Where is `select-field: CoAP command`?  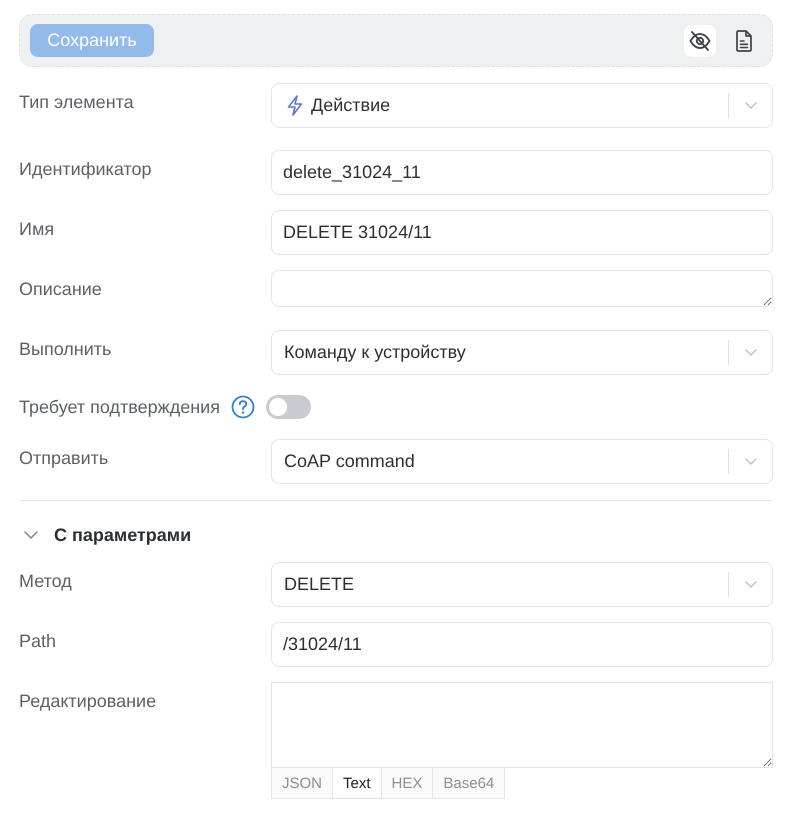
select-field: CoAP command is located at coordinates (522, 461).